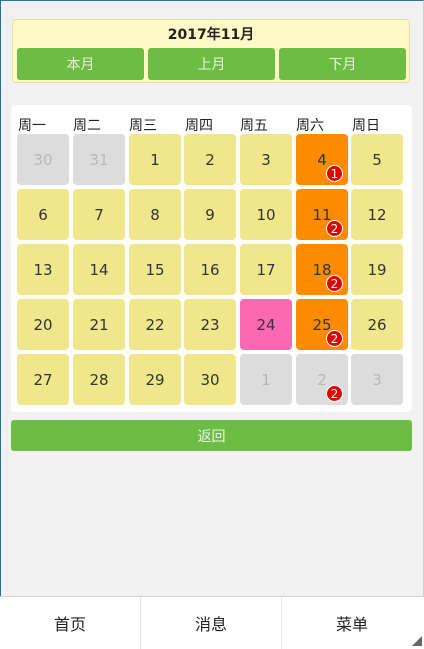 Image resolution: width=424 pixels, height=649 pixels. I want to click on day-number: 15, so click(155, 269).